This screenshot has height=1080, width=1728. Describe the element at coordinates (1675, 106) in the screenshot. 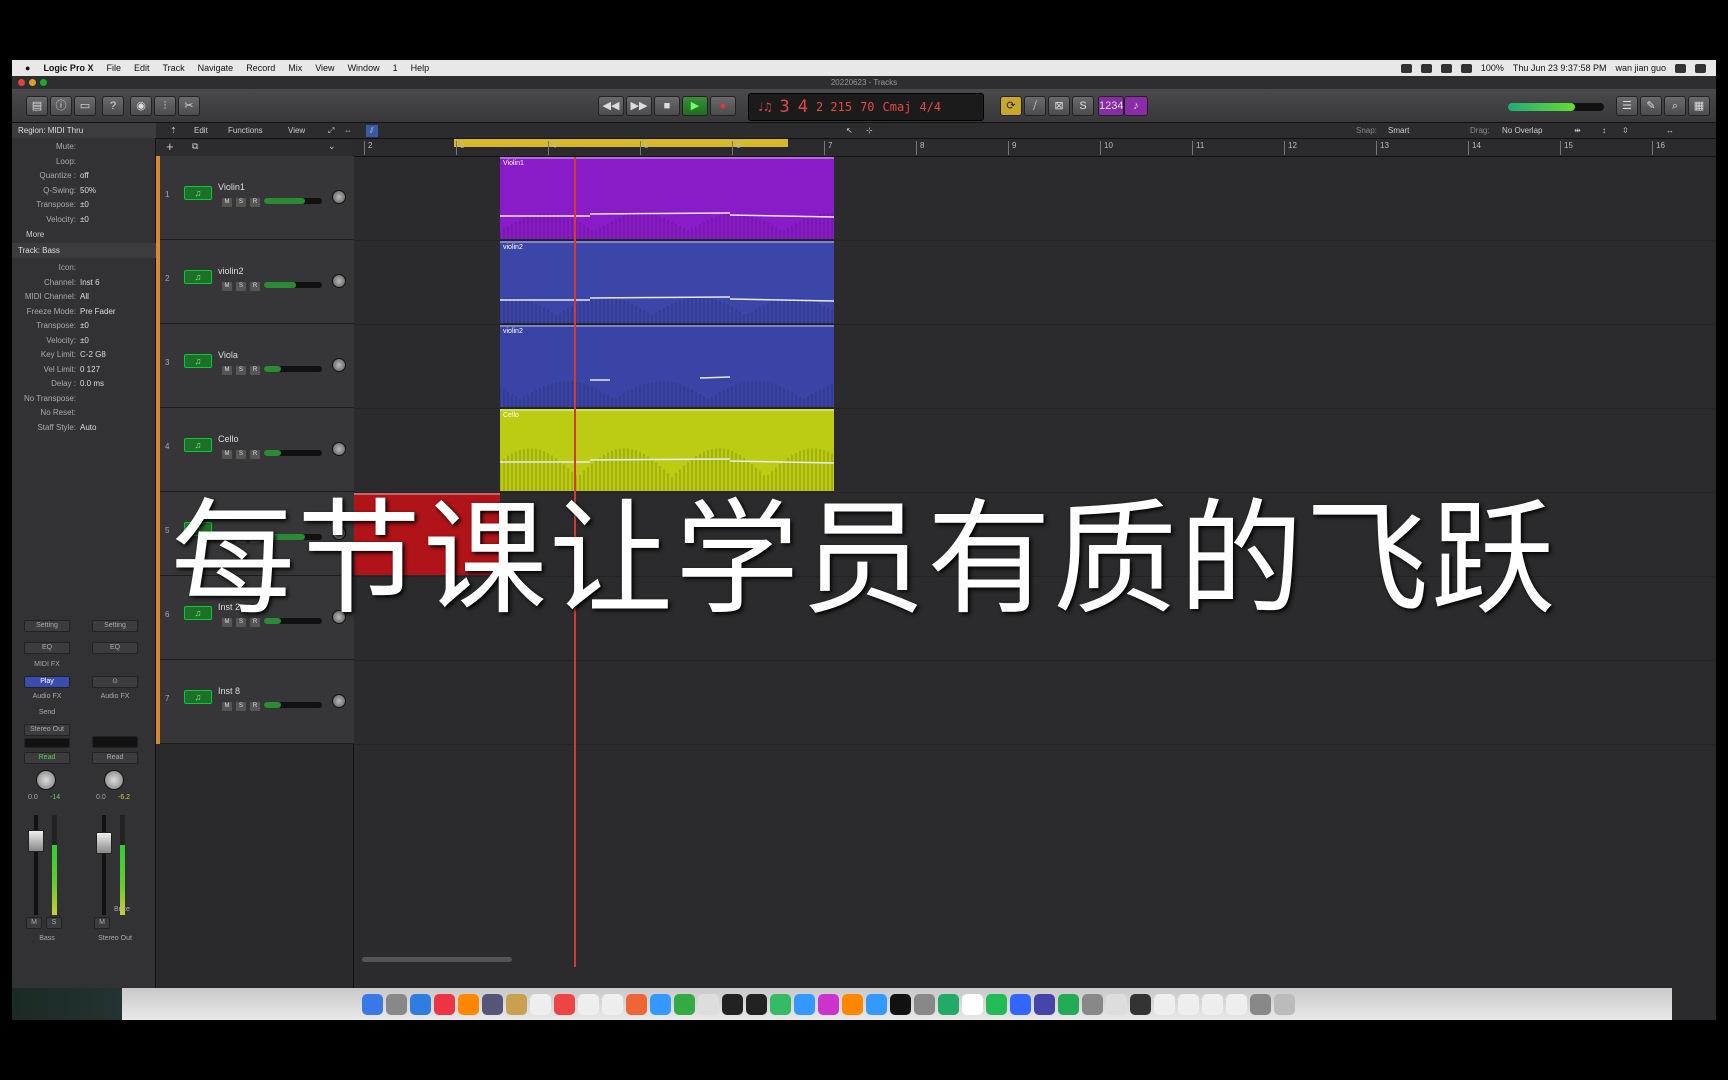

I see `loop-browser-button: ⌕` at that location.